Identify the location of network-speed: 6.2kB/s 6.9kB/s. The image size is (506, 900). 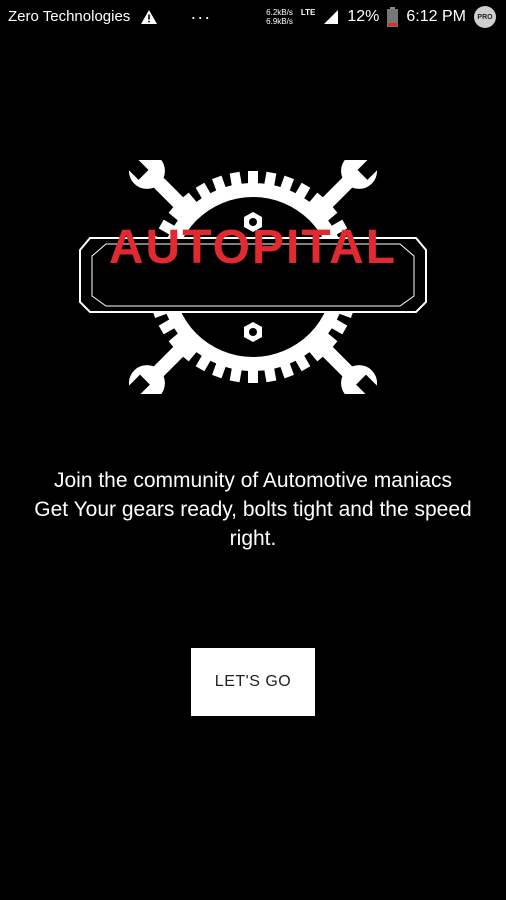
(279, 17).